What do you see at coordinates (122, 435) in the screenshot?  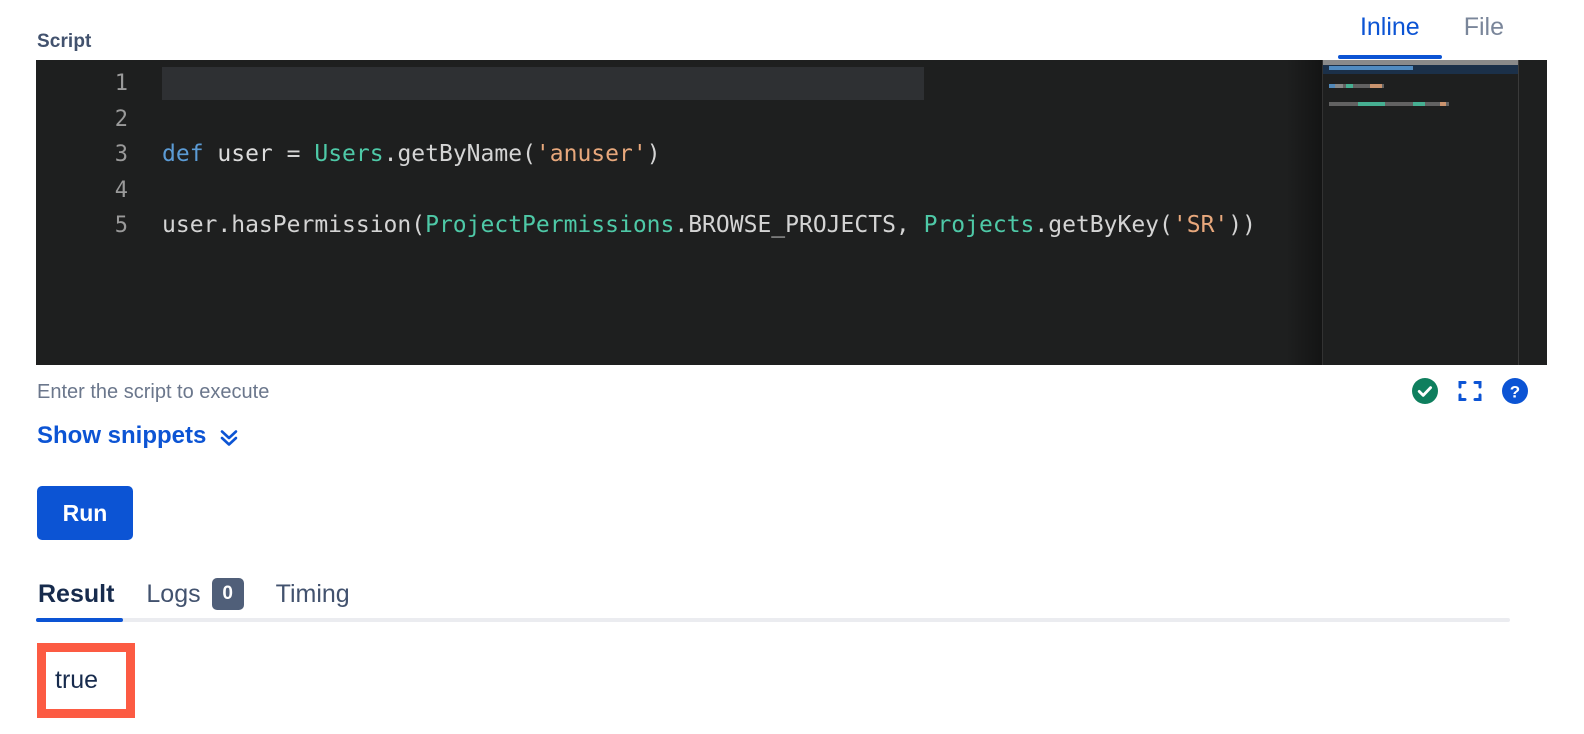 I see `show-snippets-label: Show snippets` at bounding box center [122, 435].